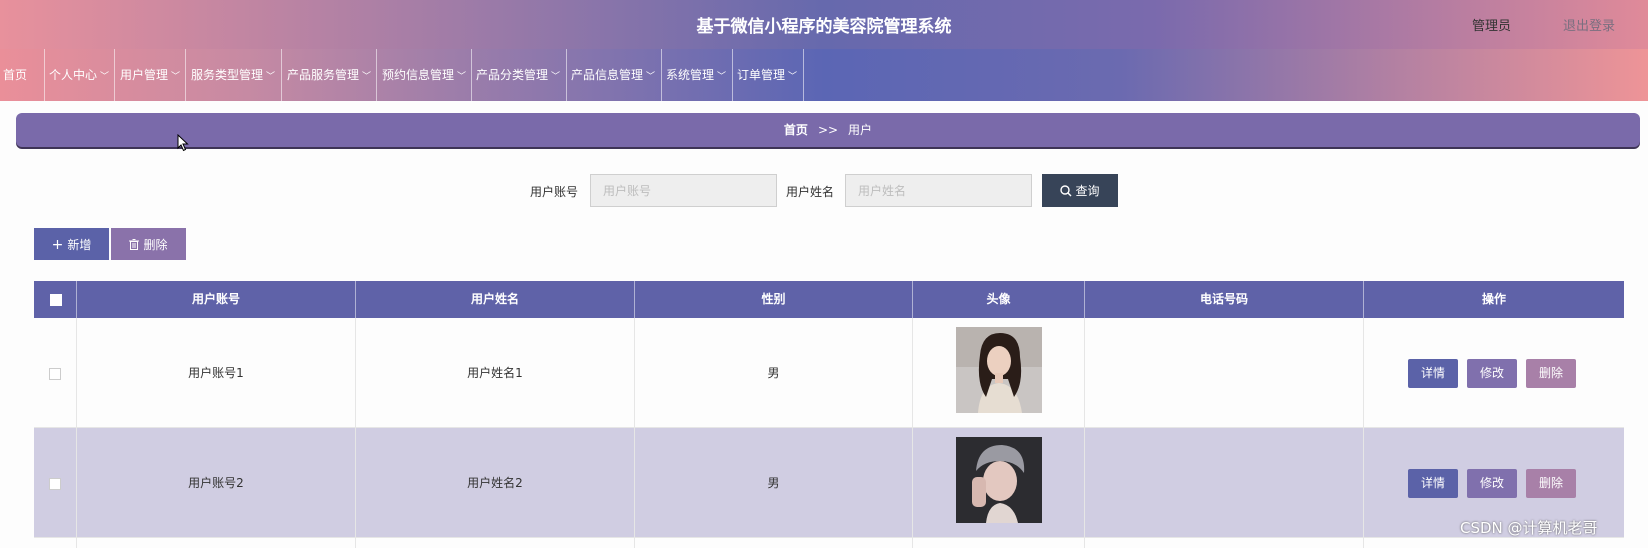 The height and width of the screenshot is (548, 1648). What do you see at coordinates (216, 543) in the screenshot?
I see `account-cell` at bounding box center [216, 543].